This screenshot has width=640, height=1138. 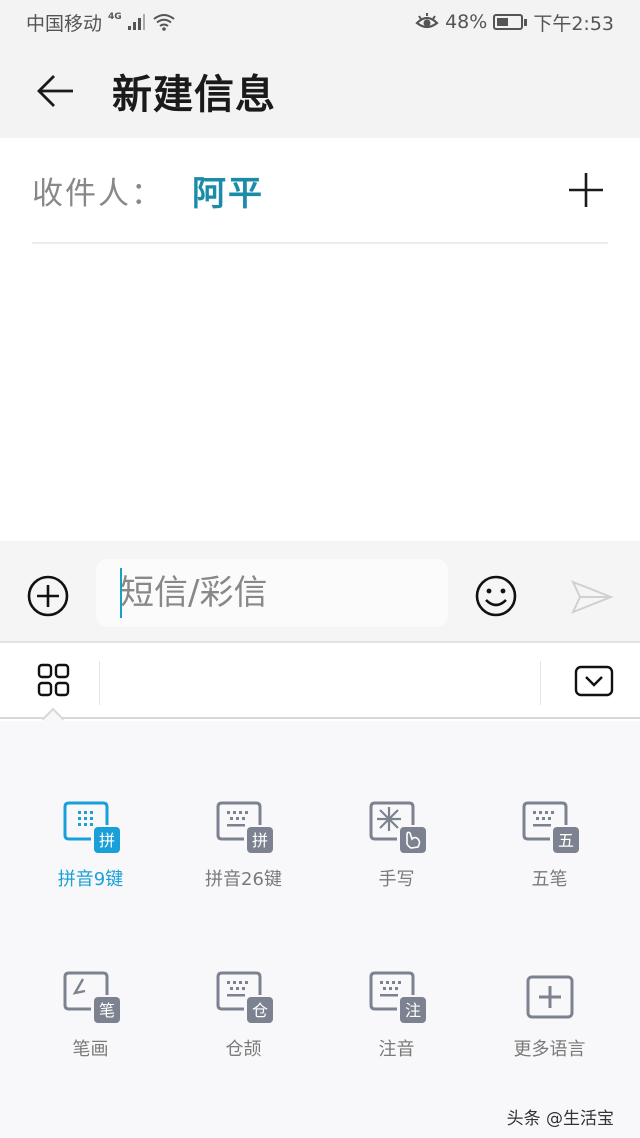 What do you see at coordinates (90, 879) in the screenshot?
I see `ime-option-label: 拼音9键` at bounding box center [90, 879].